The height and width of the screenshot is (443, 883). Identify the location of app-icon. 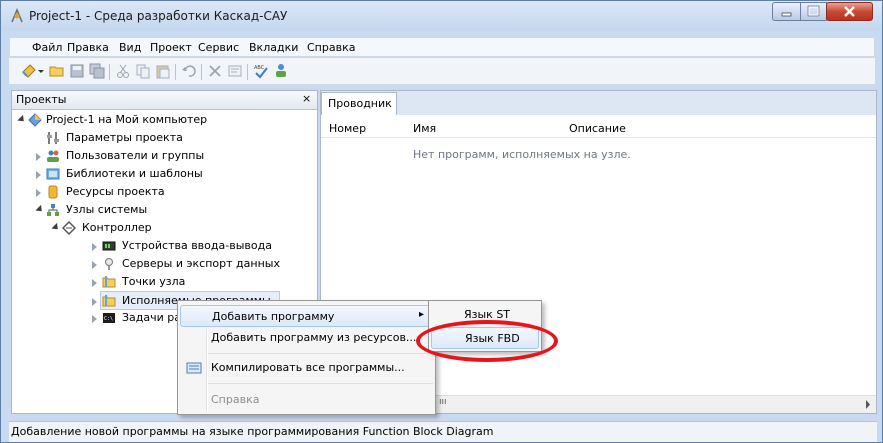
(17, 15).